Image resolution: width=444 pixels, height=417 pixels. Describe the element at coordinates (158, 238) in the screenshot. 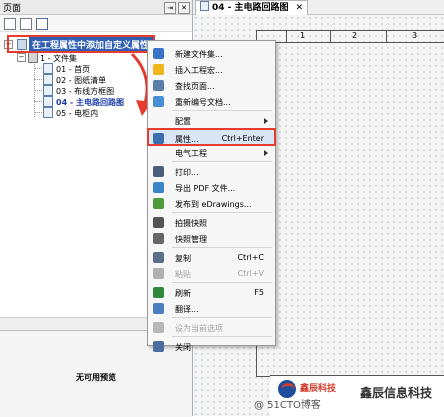

I see `snapshot-icon` at that location.